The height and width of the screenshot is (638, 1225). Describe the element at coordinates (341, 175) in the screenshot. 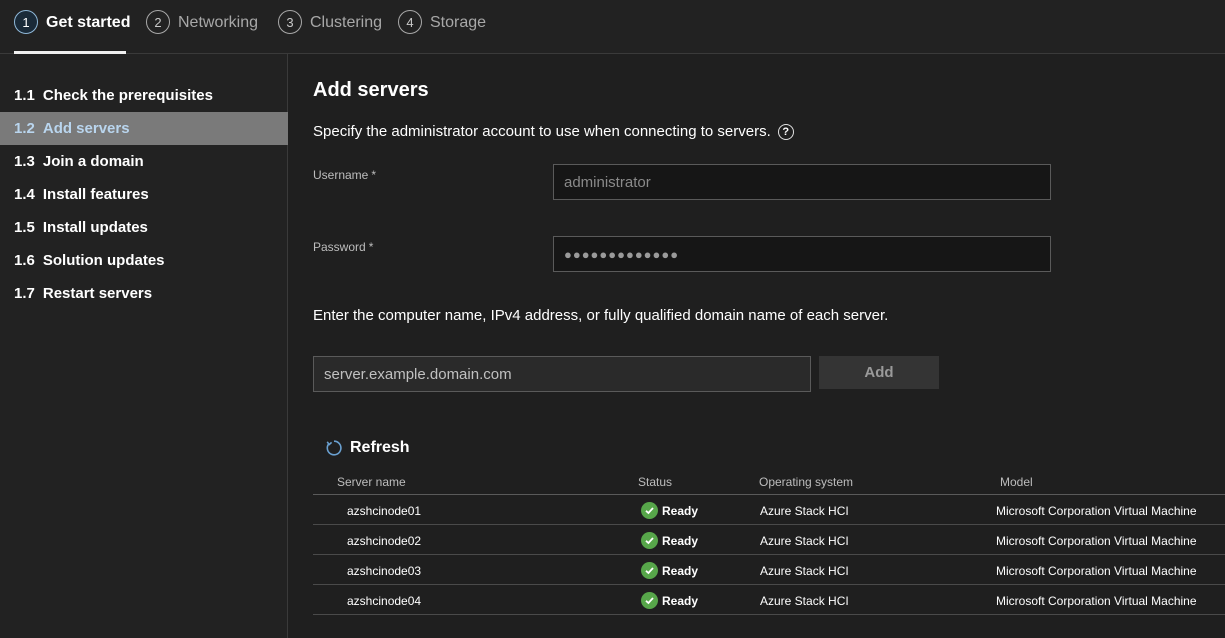

I see `username-label-text: Username` at that location.